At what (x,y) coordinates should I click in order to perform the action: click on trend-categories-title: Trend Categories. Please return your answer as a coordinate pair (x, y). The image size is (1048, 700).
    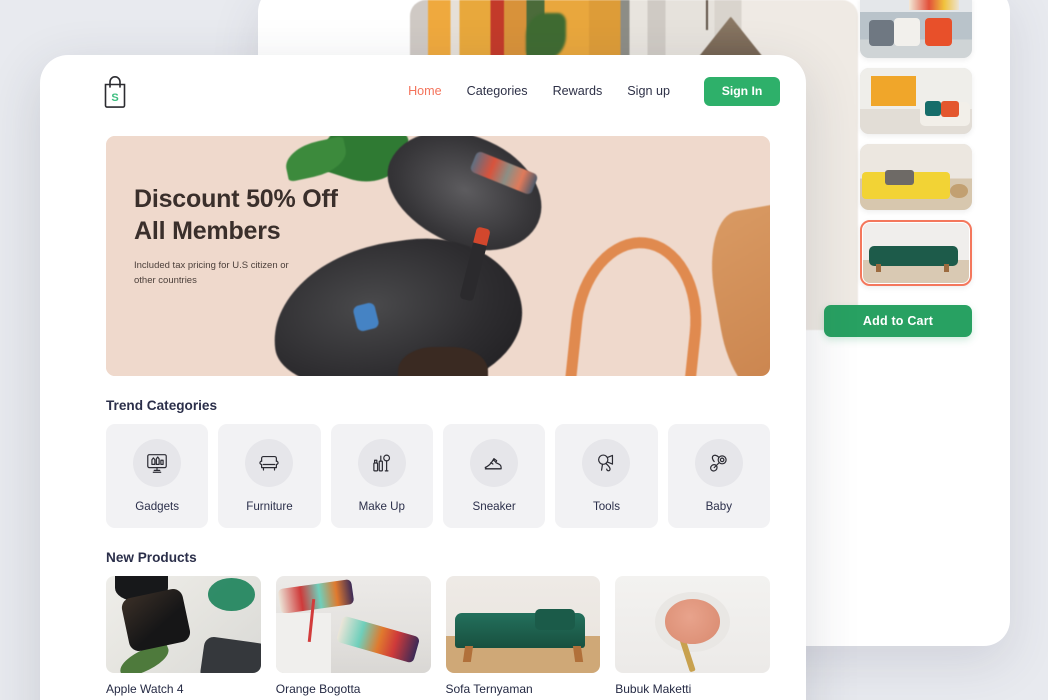
    Looking at the image, I should click on (162, 405).